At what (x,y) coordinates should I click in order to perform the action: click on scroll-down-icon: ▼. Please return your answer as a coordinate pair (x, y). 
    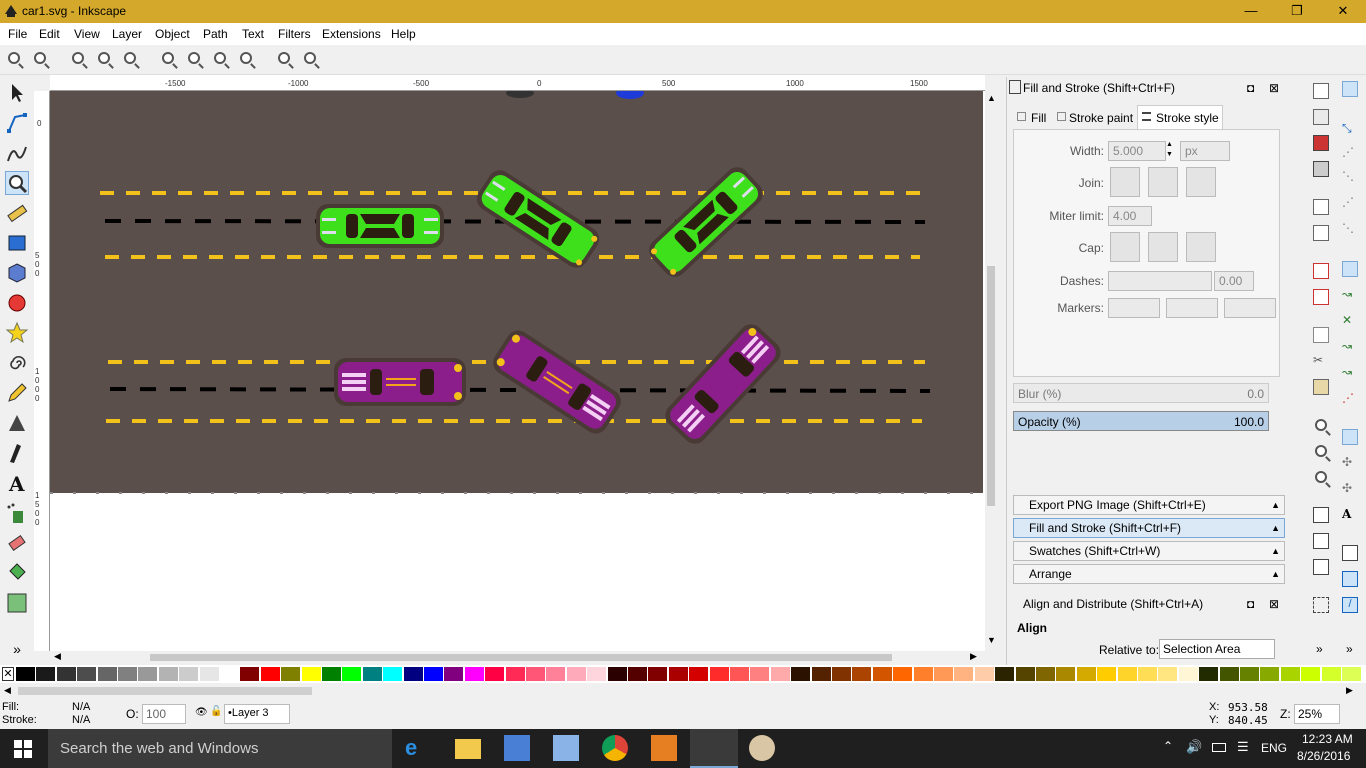
    Looking at the image, I should click on (991, 640).